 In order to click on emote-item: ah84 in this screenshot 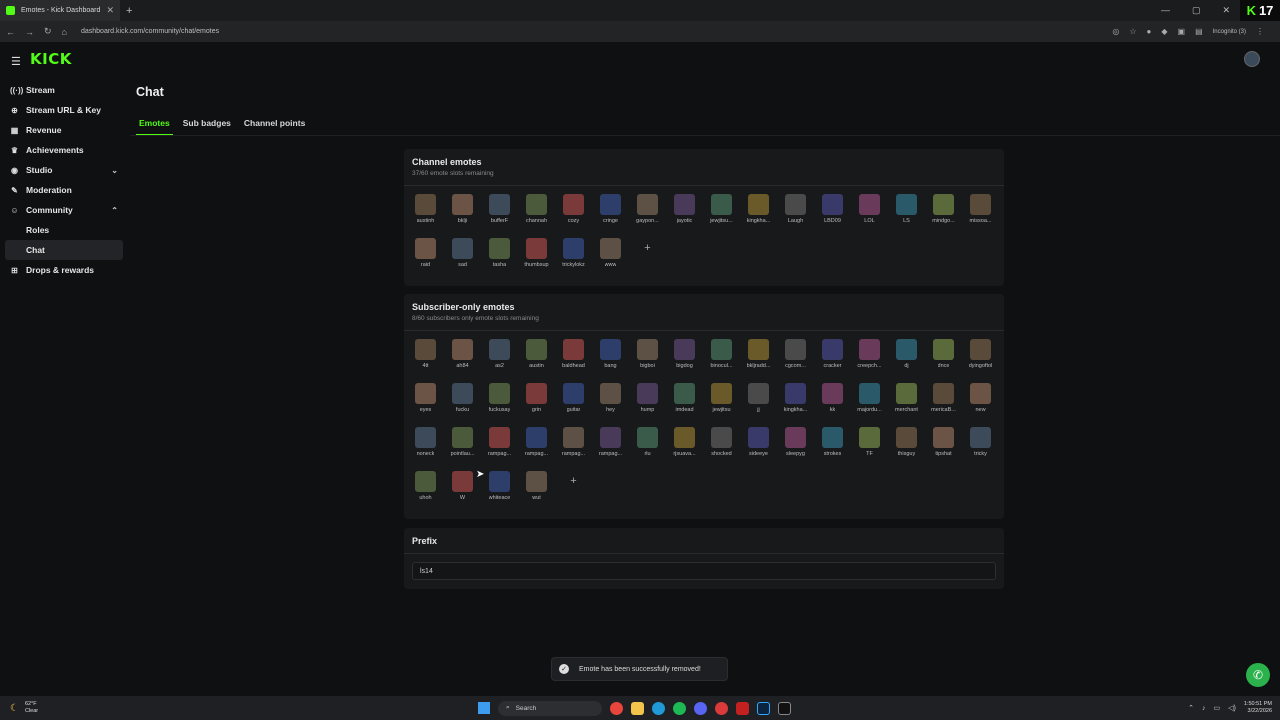, I will do `click(462, 361)`.